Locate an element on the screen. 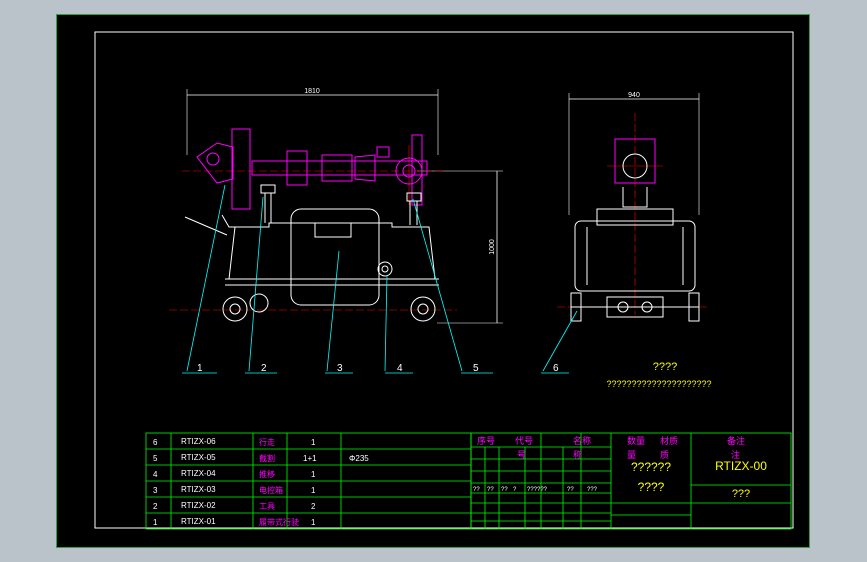  row-name: 履带式行驶 is located at coordinates (279, 522).